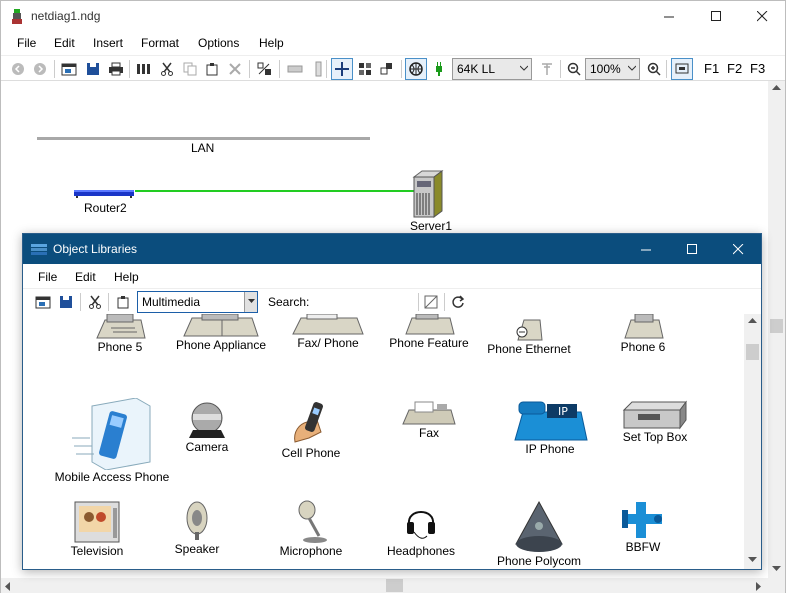 The image size is (786, 593). Describe the element at coordinates (265, 69) in the screenshot. I see `properties-button` at that location.